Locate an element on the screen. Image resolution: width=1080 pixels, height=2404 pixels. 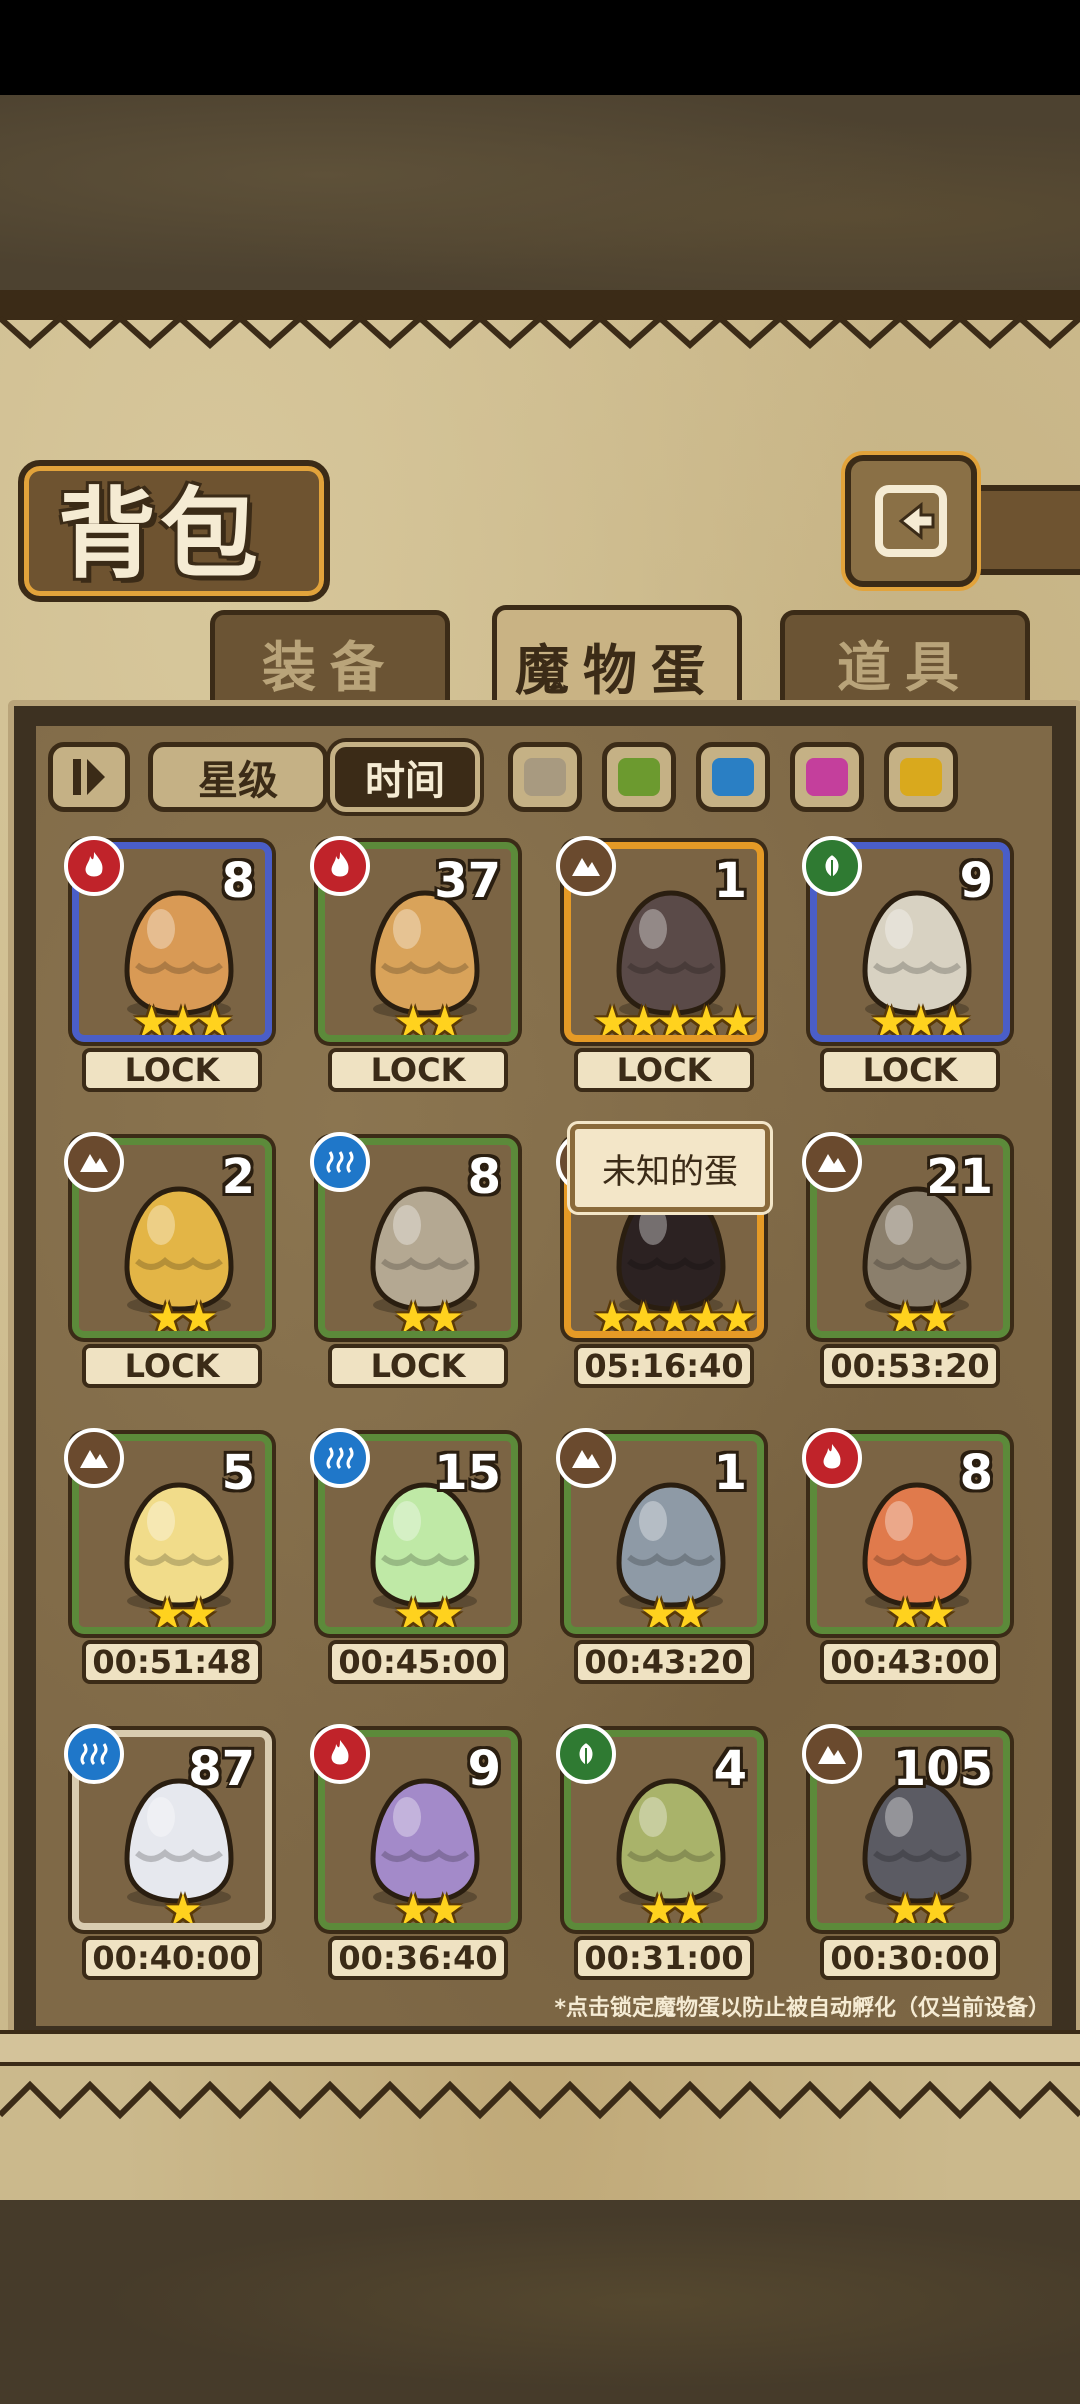
hatch-timer: 00:43:00 is located at coordinates (910, 1662).